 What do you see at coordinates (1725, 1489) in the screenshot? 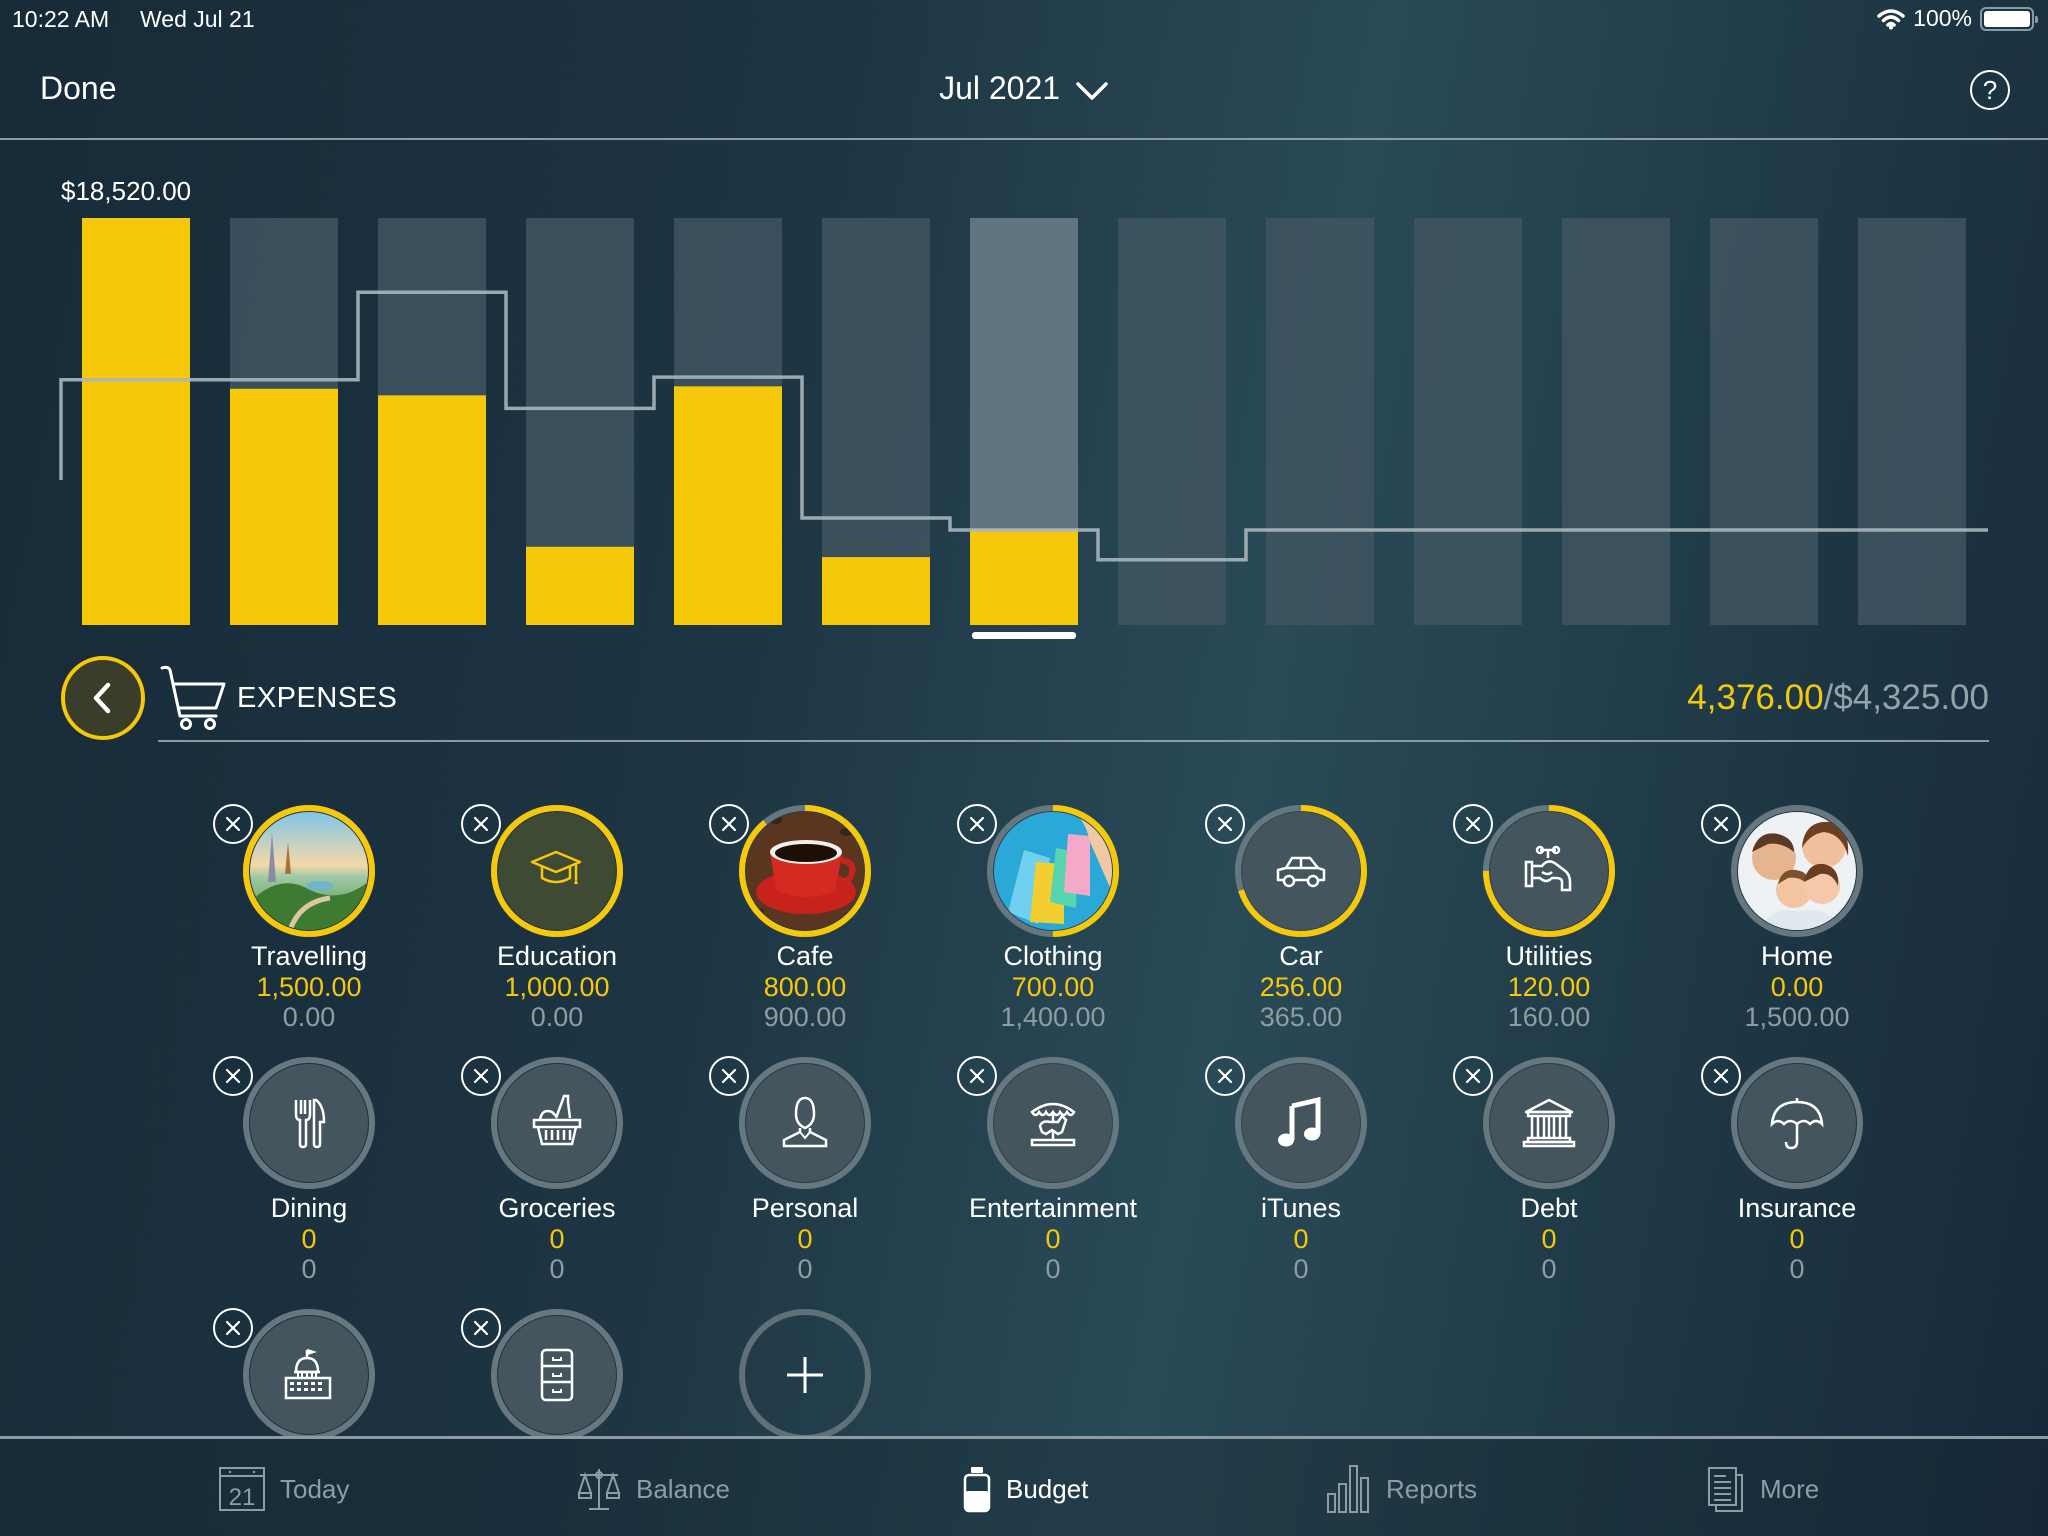
I see `document-icon` at bounding box center [1725, 1489].